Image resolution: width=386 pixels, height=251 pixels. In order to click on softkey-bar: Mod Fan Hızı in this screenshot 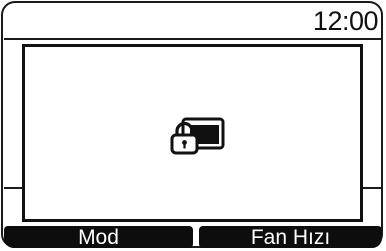, I will do `click(193, 237)`.